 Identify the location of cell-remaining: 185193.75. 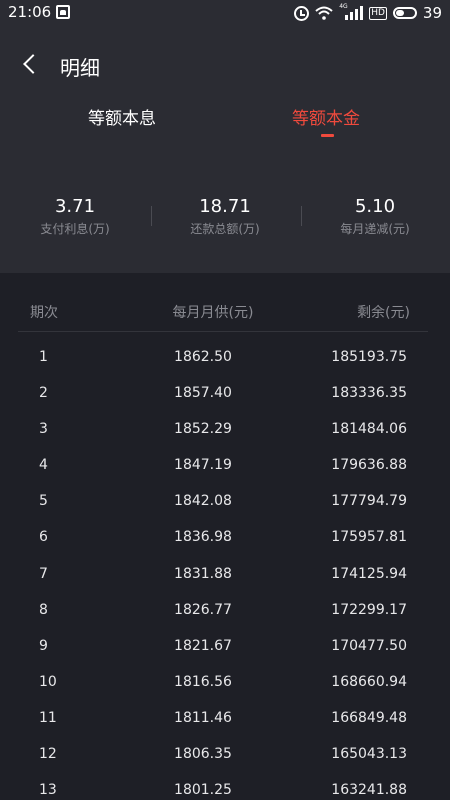
(369, 357).